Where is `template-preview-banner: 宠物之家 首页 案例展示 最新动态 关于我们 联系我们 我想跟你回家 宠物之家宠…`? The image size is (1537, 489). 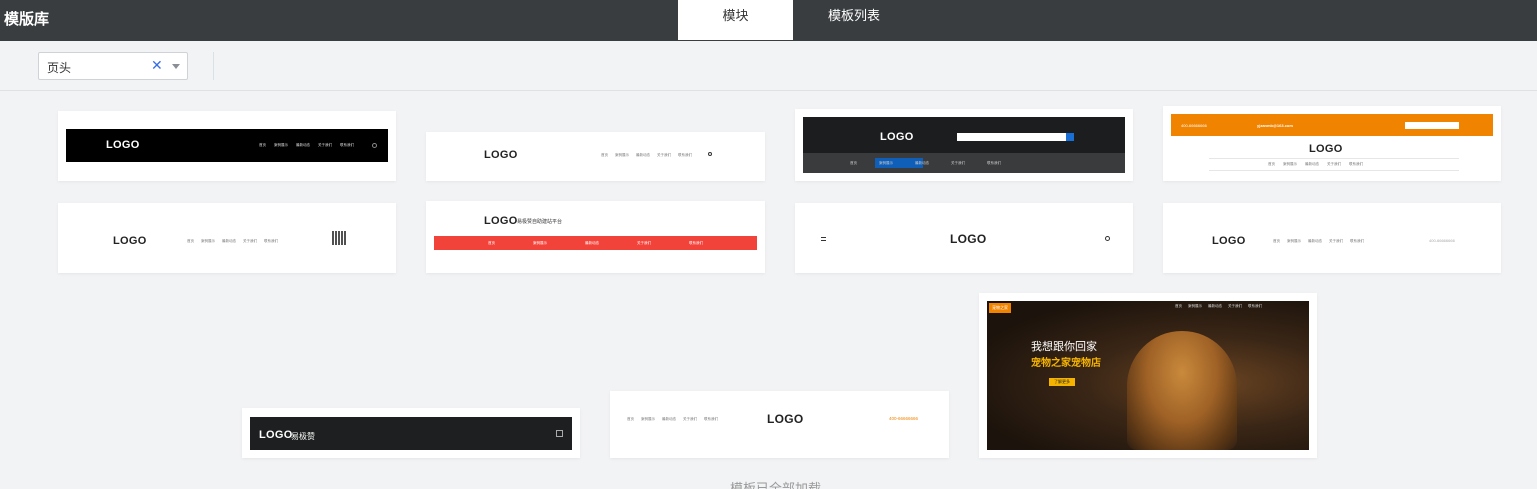
template-preview-banner: 宠物之家 首页 案例展示 最新动态 关于我们 联系我们 我想跟你回家 宠物之家宠… is located at coordinates (1148, 375).